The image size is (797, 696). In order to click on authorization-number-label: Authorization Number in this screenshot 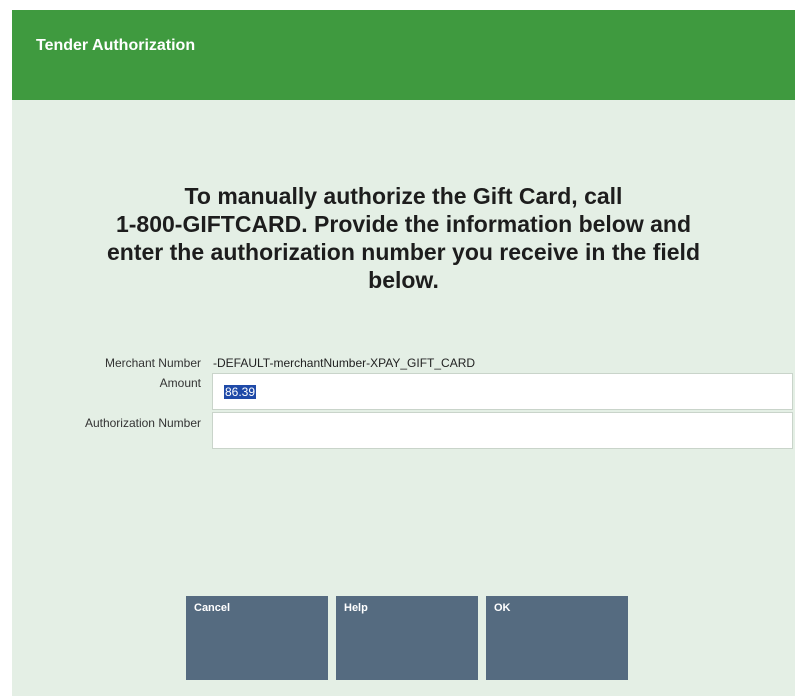, I will do `click(142, 423)`.